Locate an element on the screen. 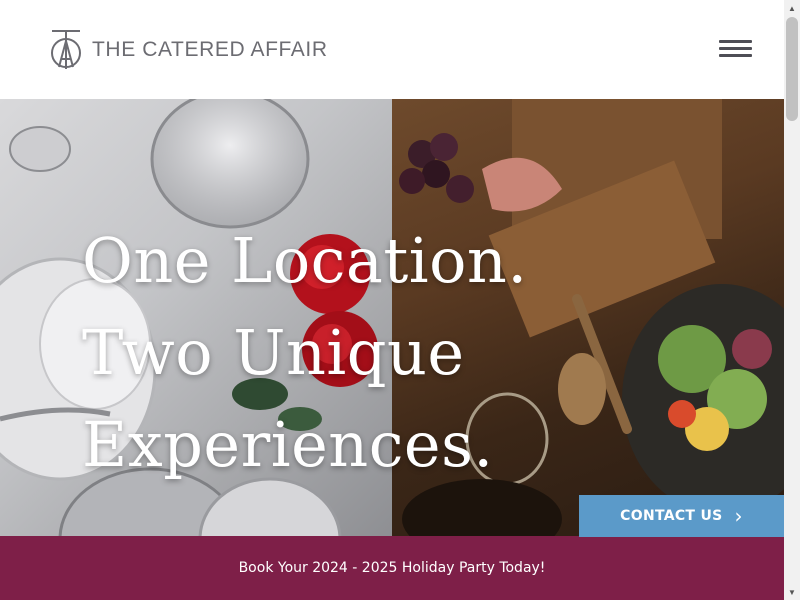 The width and height of the screenshot is (800, 600). logo-link: THE CATERED AFFAIR is located at coordinates (188, 49).